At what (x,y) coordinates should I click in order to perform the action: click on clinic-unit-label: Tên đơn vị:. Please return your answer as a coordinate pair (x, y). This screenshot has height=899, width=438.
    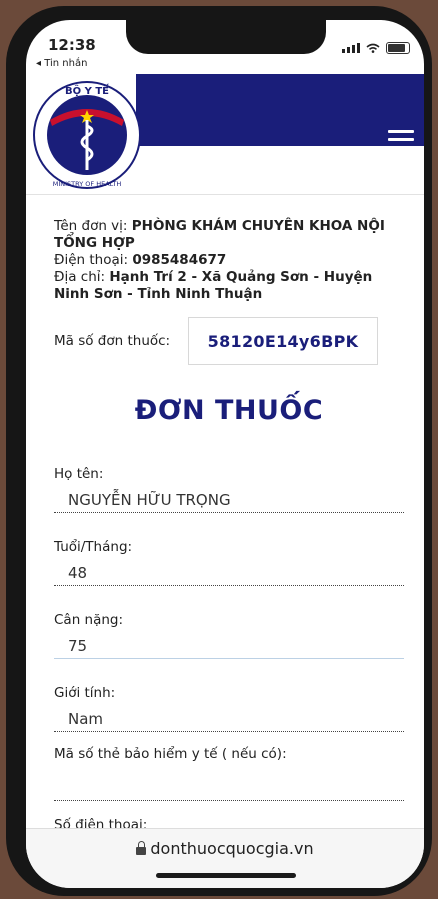
    Looking at the image, I should click on (93, 226).